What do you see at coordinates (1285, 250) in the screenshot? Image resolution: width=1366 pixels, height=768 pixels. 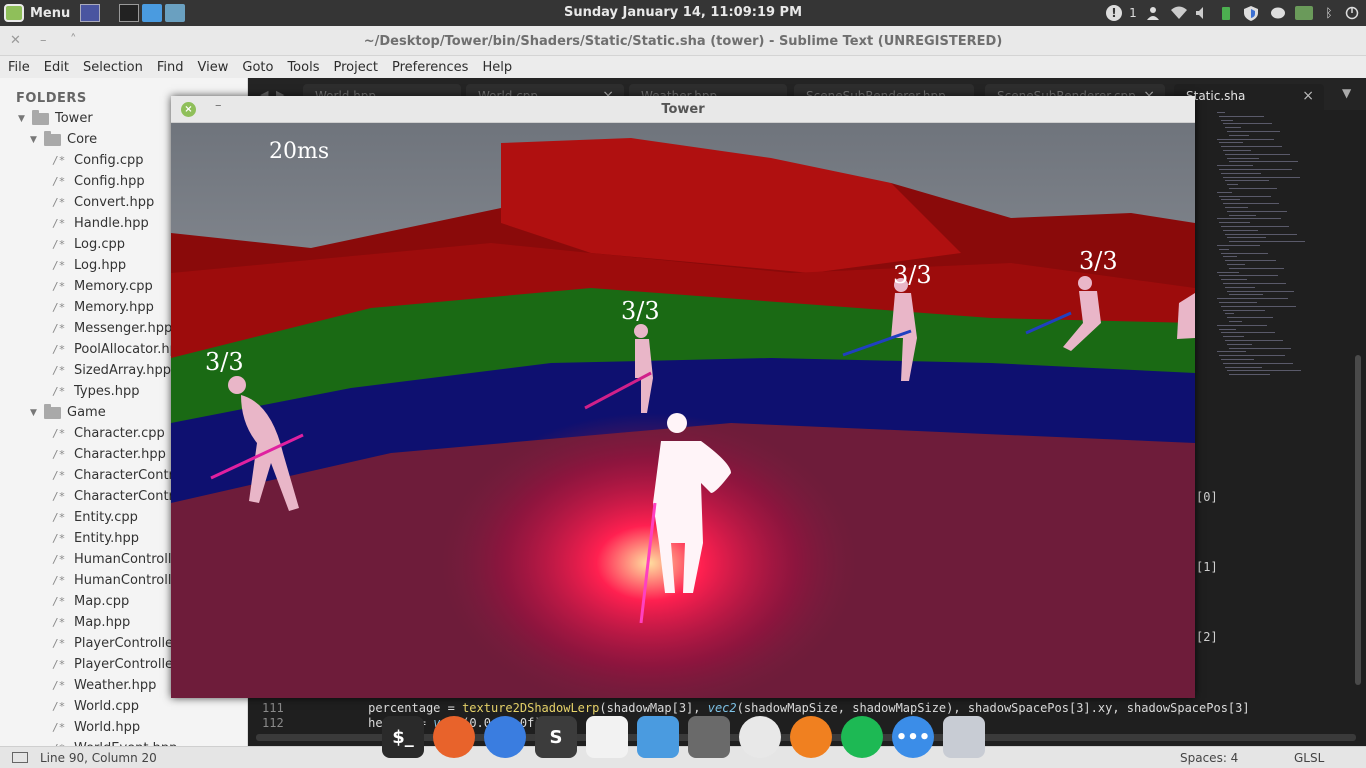 I see `minimap` at bounding box center [1285, 250].